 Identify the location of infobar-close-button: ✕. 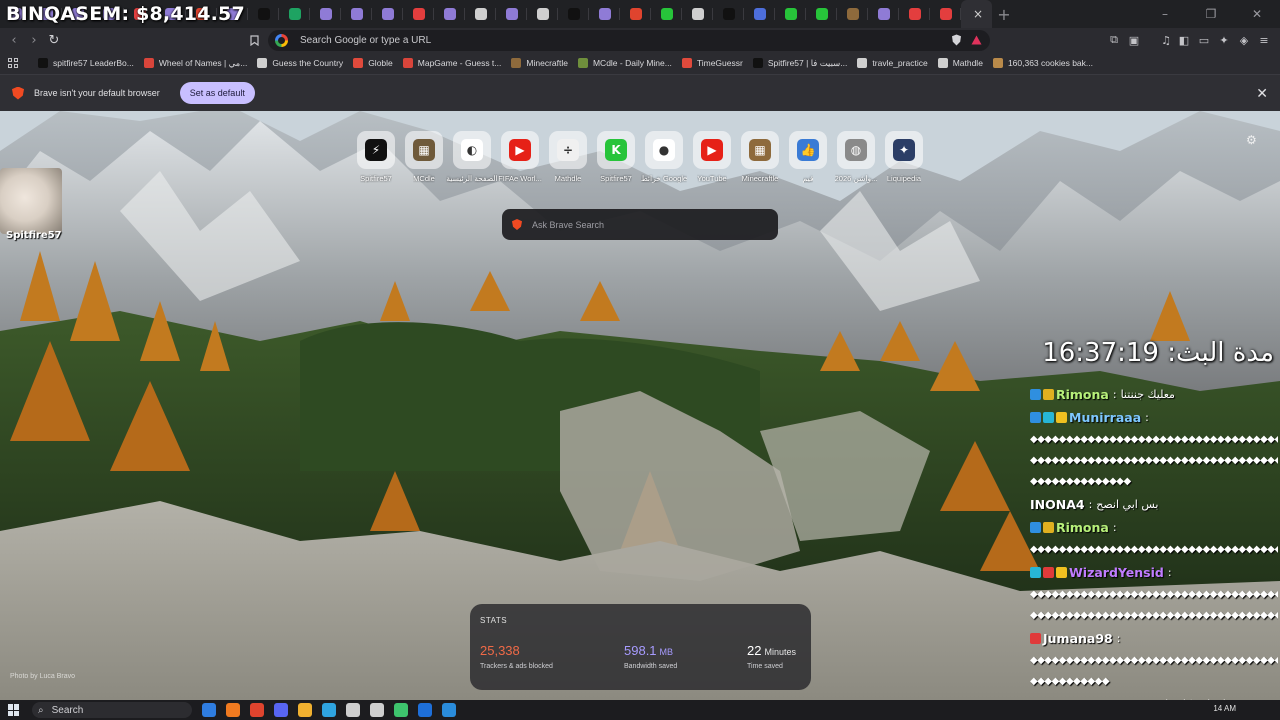
(1262, 93).